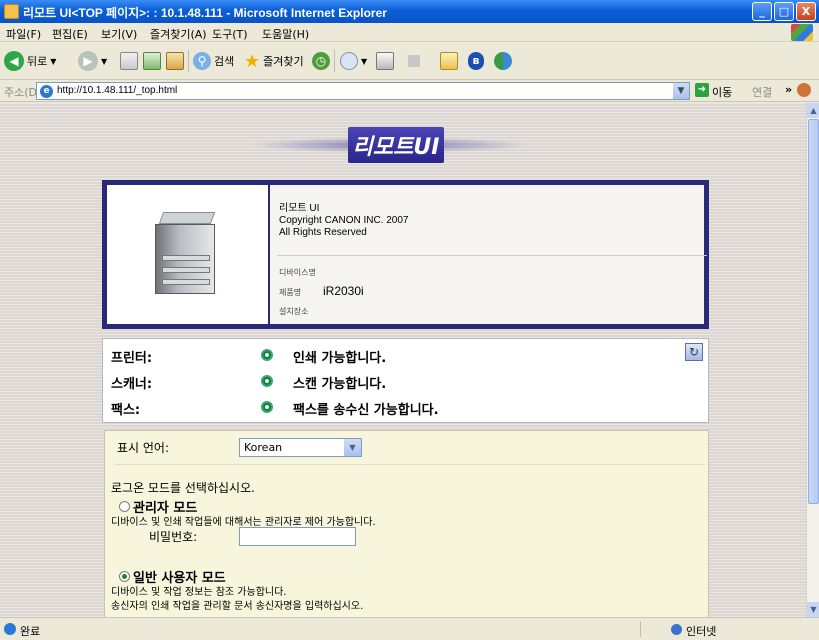 The image size is (819, 640). I want to click on user-mode-radio, so click(124, 576).